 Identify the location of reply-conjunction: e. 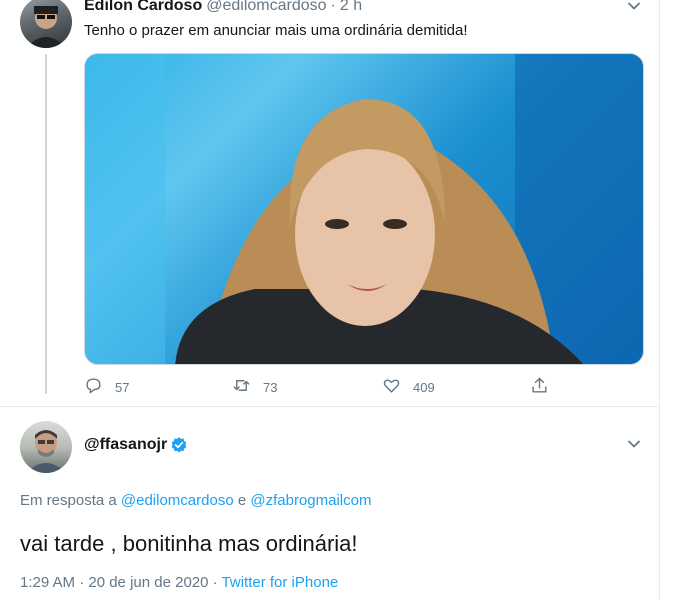
(242, 500).